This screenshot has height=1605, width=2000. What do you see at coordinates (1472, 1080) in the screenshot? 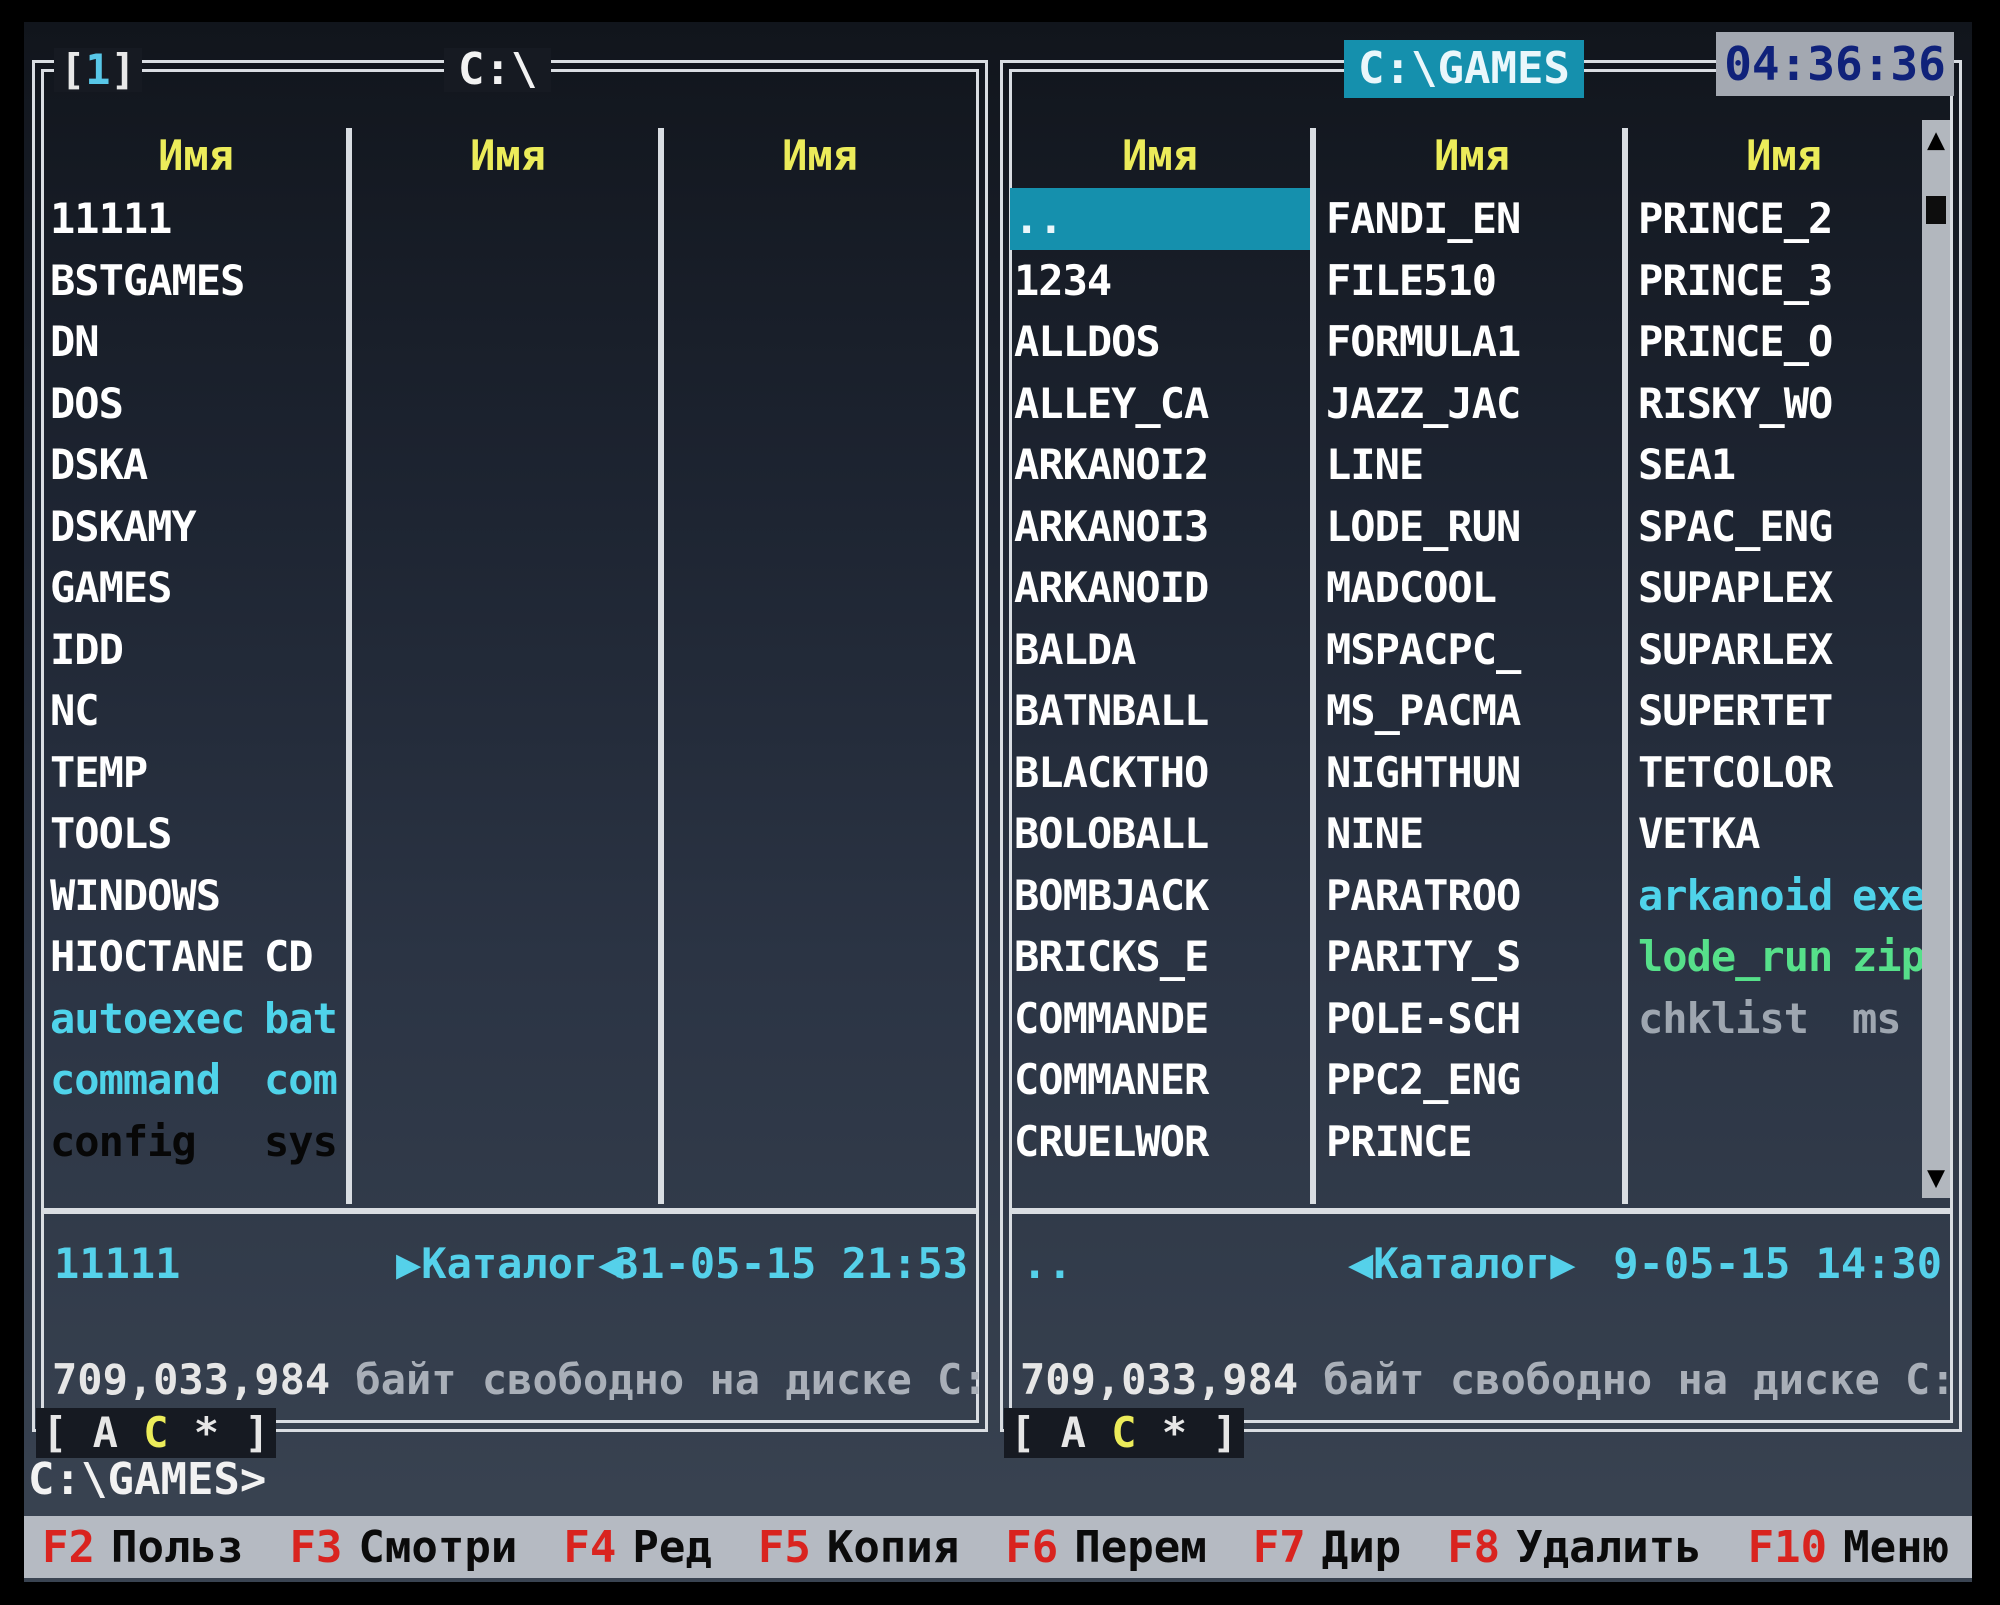
I see `file-entry: PPC2_ENG` at bounding box center [1472, 1080].